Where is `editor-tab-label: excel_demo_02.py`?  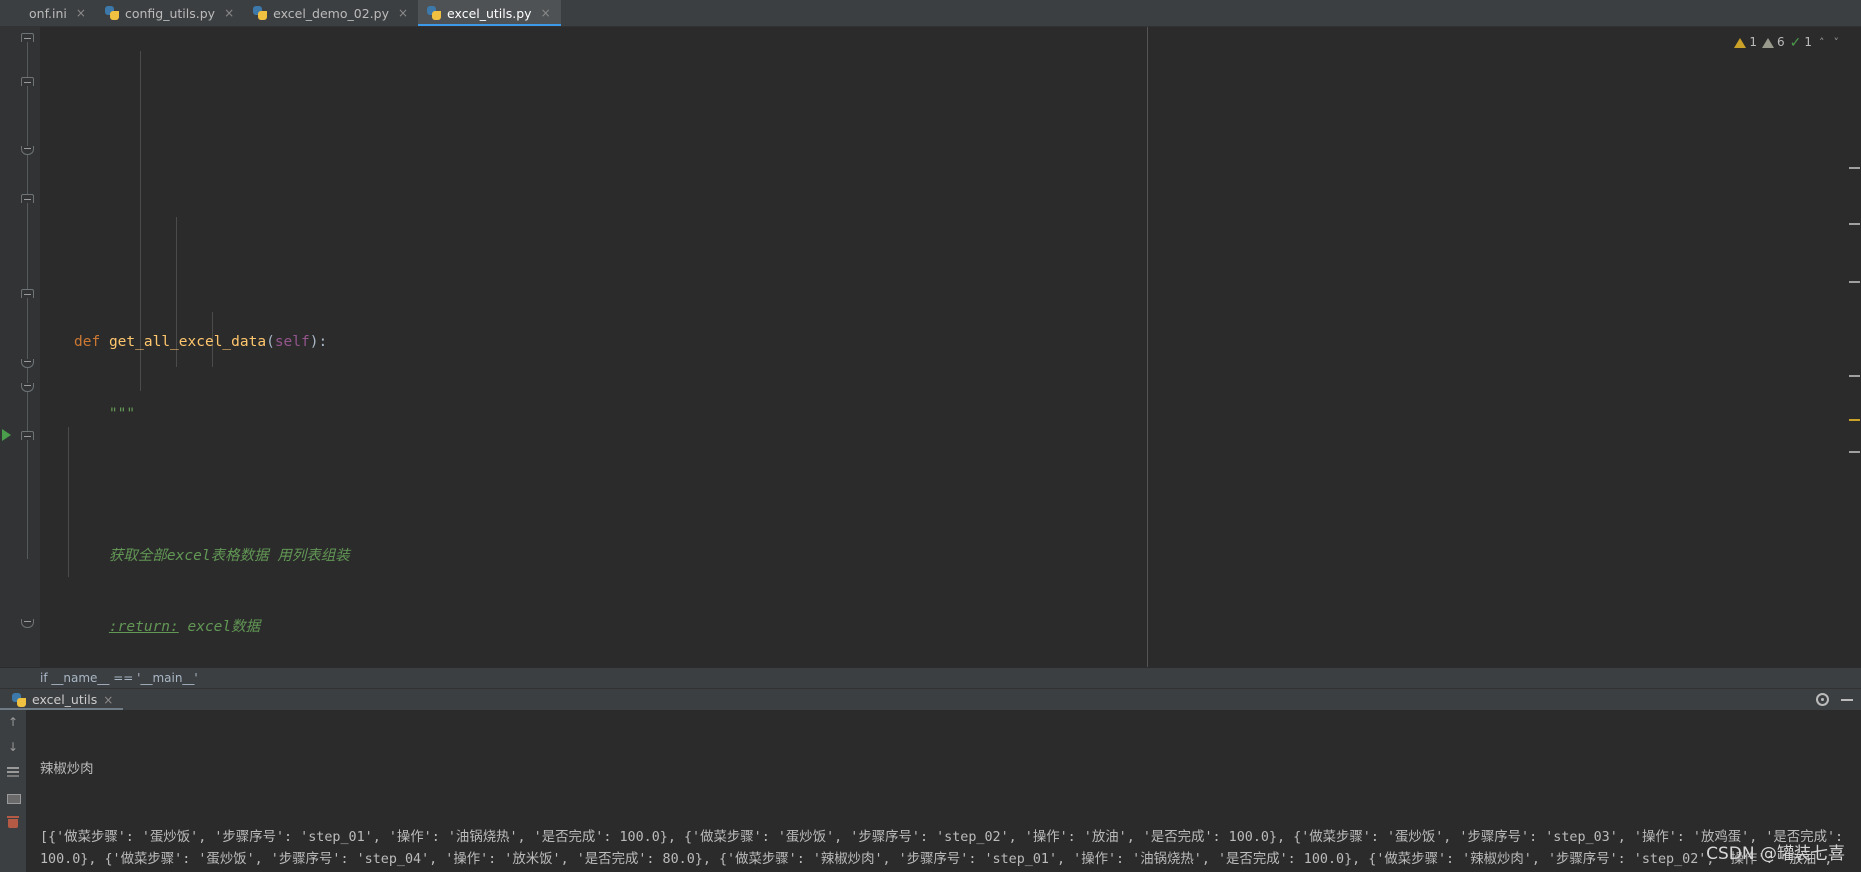
editor-tab-label: excel_demo_02.py is located at coordinates (331, 13).